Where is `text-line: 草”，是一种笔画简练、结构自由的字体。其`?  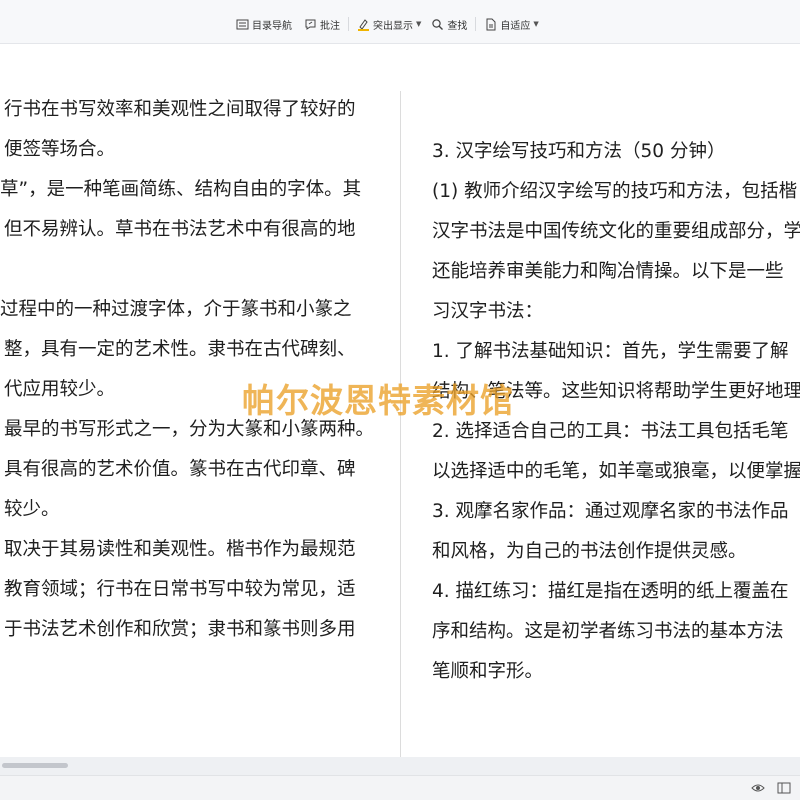 text-line: 草”，是一种笔画简练、结构自由的字体。其 is located at coordinates (181, 189).